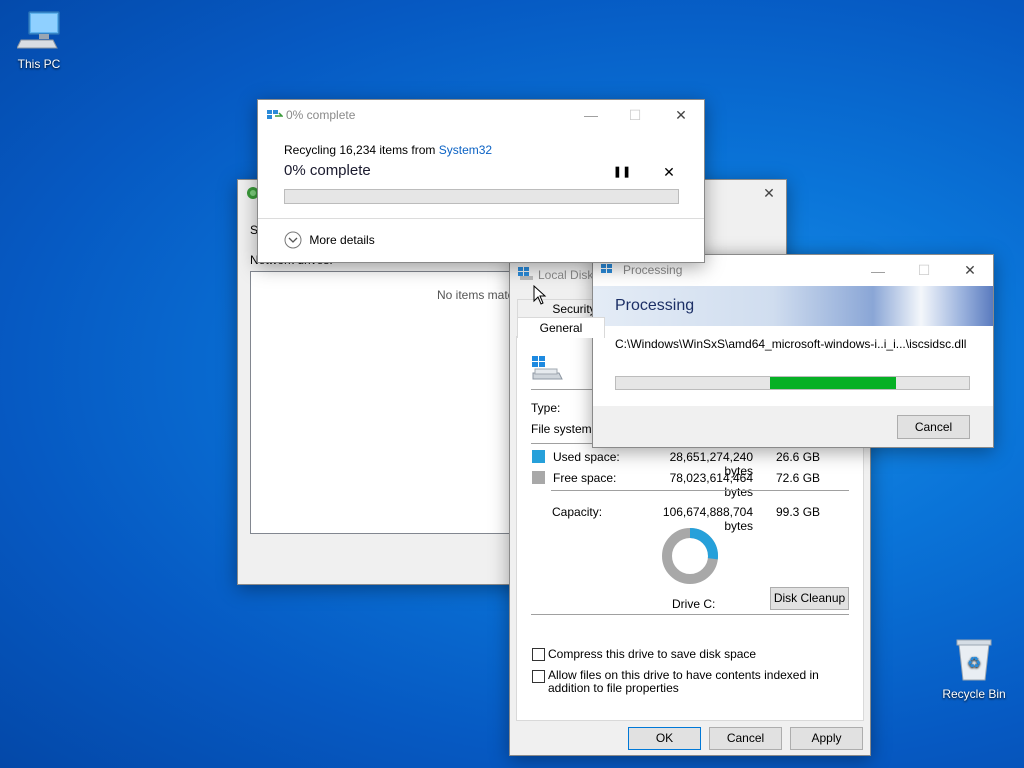 The image size is (1024, 768). I want to click on disk-cleanup-button: Disk Cleanup, so click(809, 598).